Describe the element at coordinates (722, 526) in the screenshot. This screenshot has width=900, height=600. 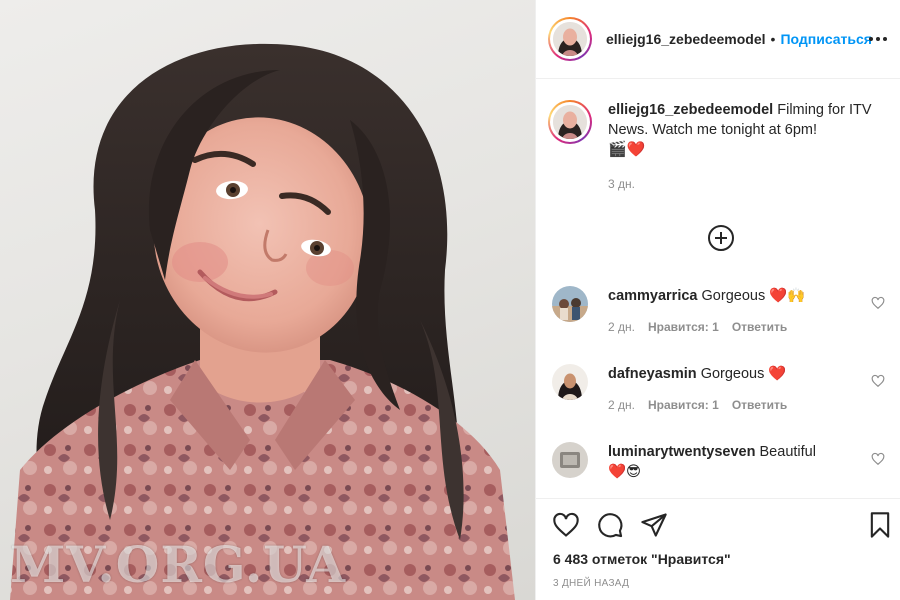
I see `action-bar` at that location.